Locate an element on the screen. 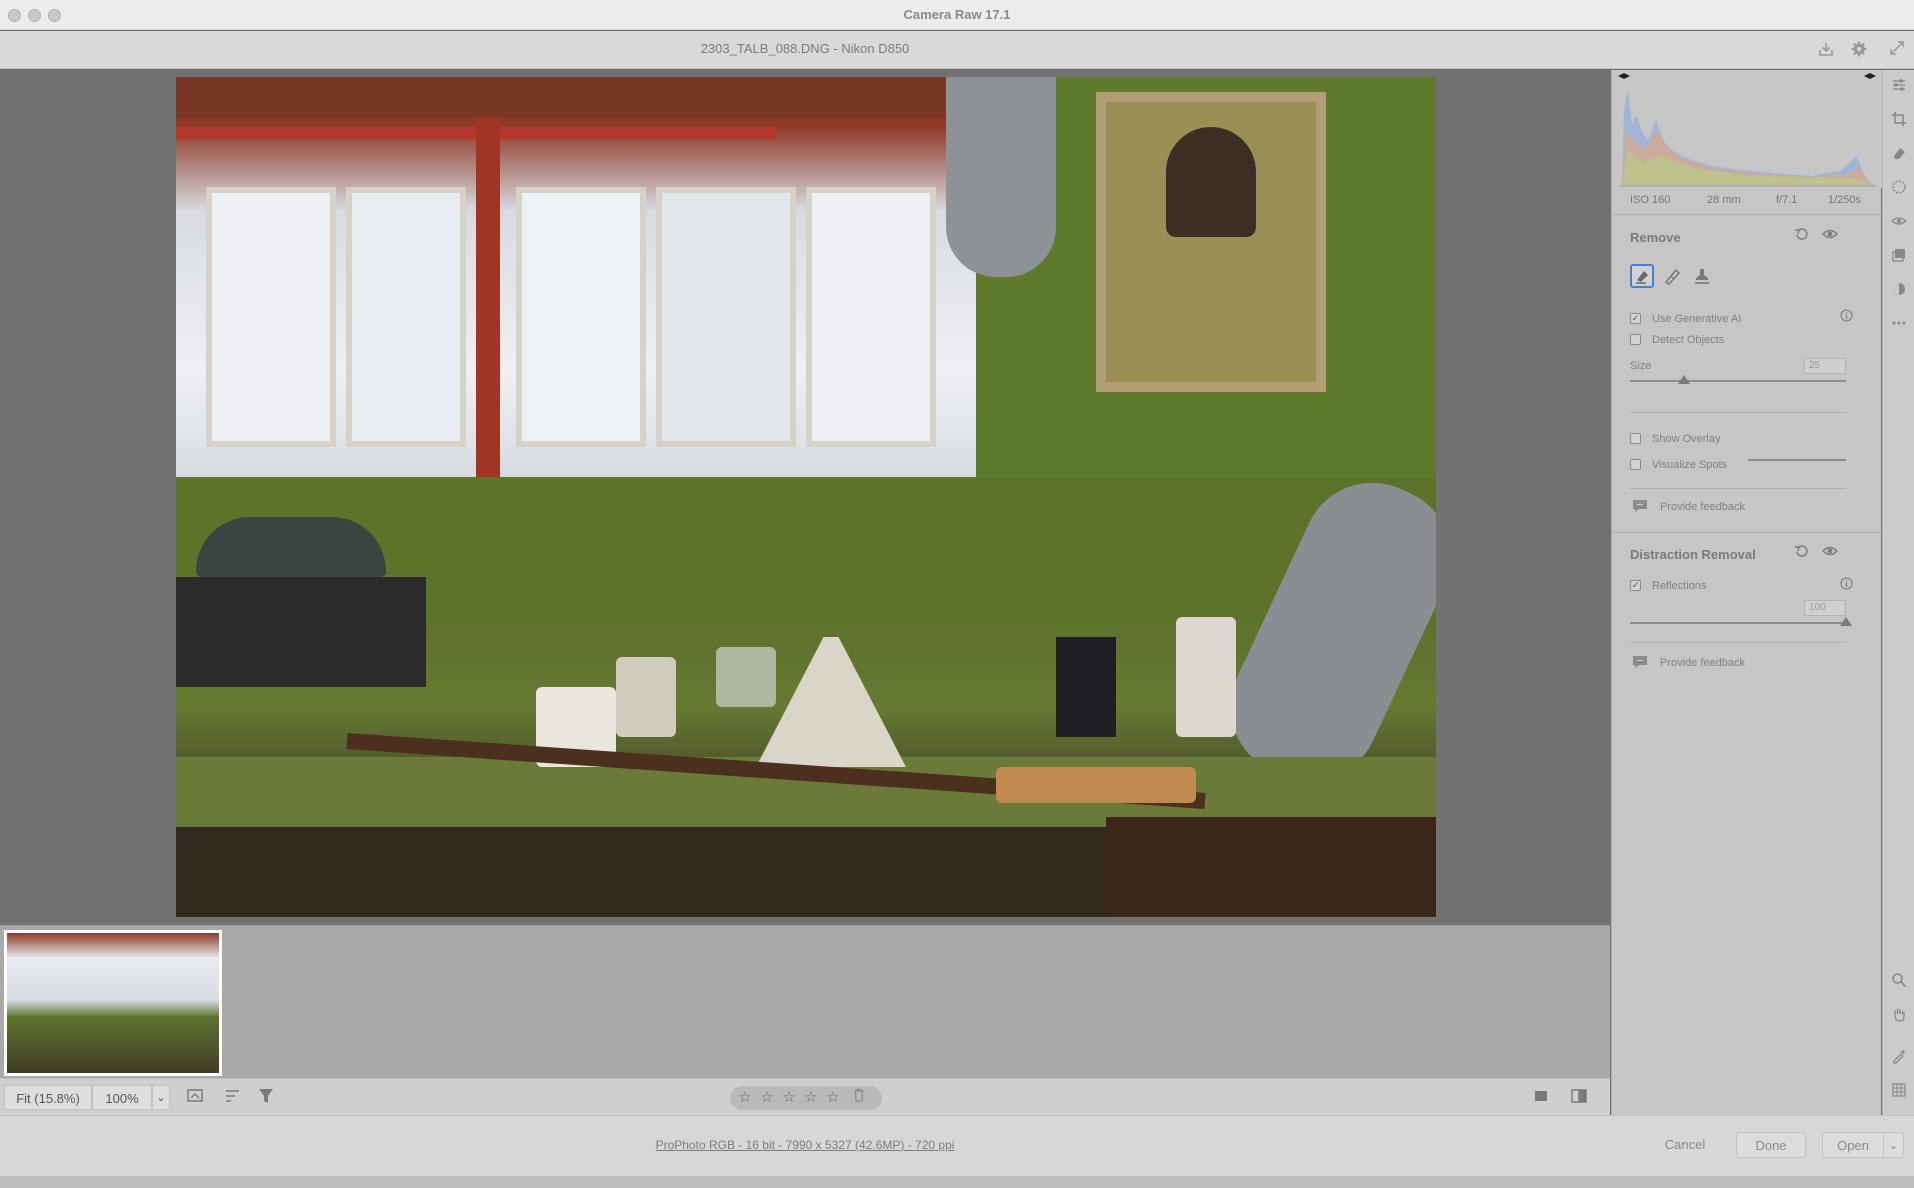  detect-objects-label: Detect Objects is located at coordinates (1688, 340).